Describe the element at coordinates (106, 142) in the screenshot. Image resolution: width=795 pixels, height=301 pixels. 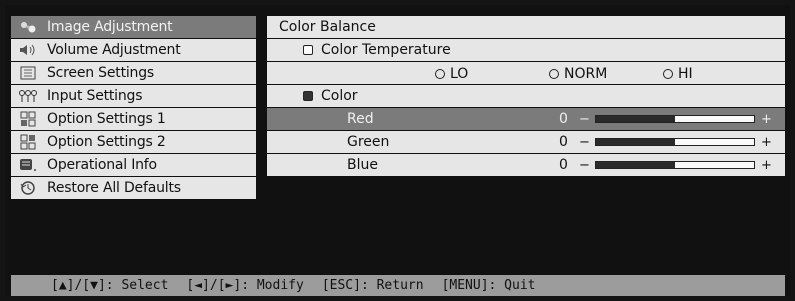
I see `menu-item-label: Option Settings 2` at that location.